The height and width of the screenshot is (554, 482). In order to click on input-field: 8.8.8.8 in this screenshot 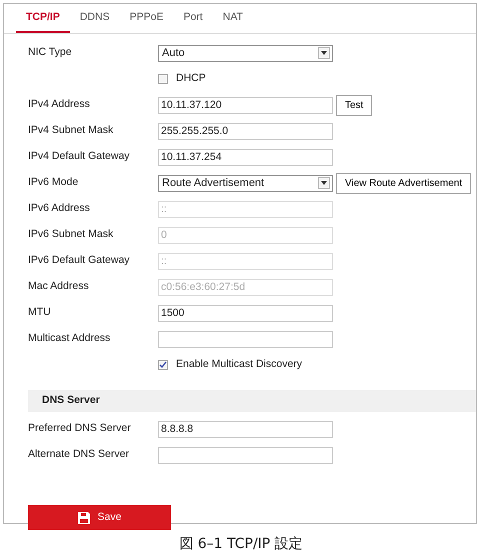, I will do `click(245, 429)`.